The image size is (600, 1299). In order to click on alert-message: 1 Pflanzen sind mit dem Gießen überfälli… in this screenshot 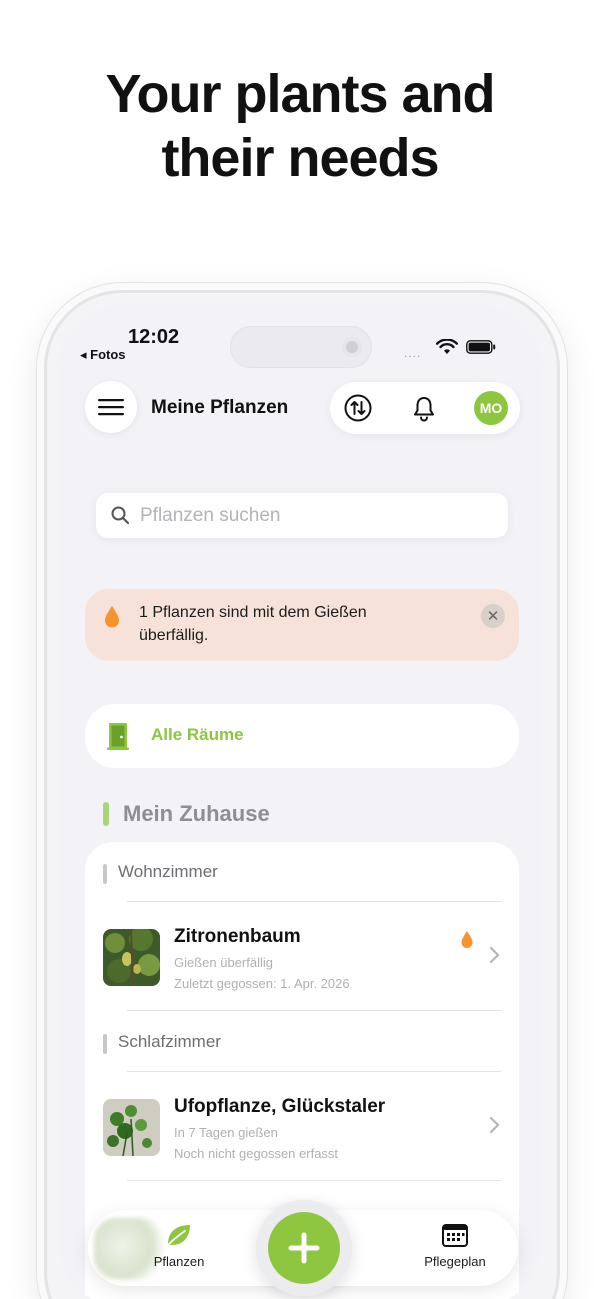, I will do `click(253, 624)`.